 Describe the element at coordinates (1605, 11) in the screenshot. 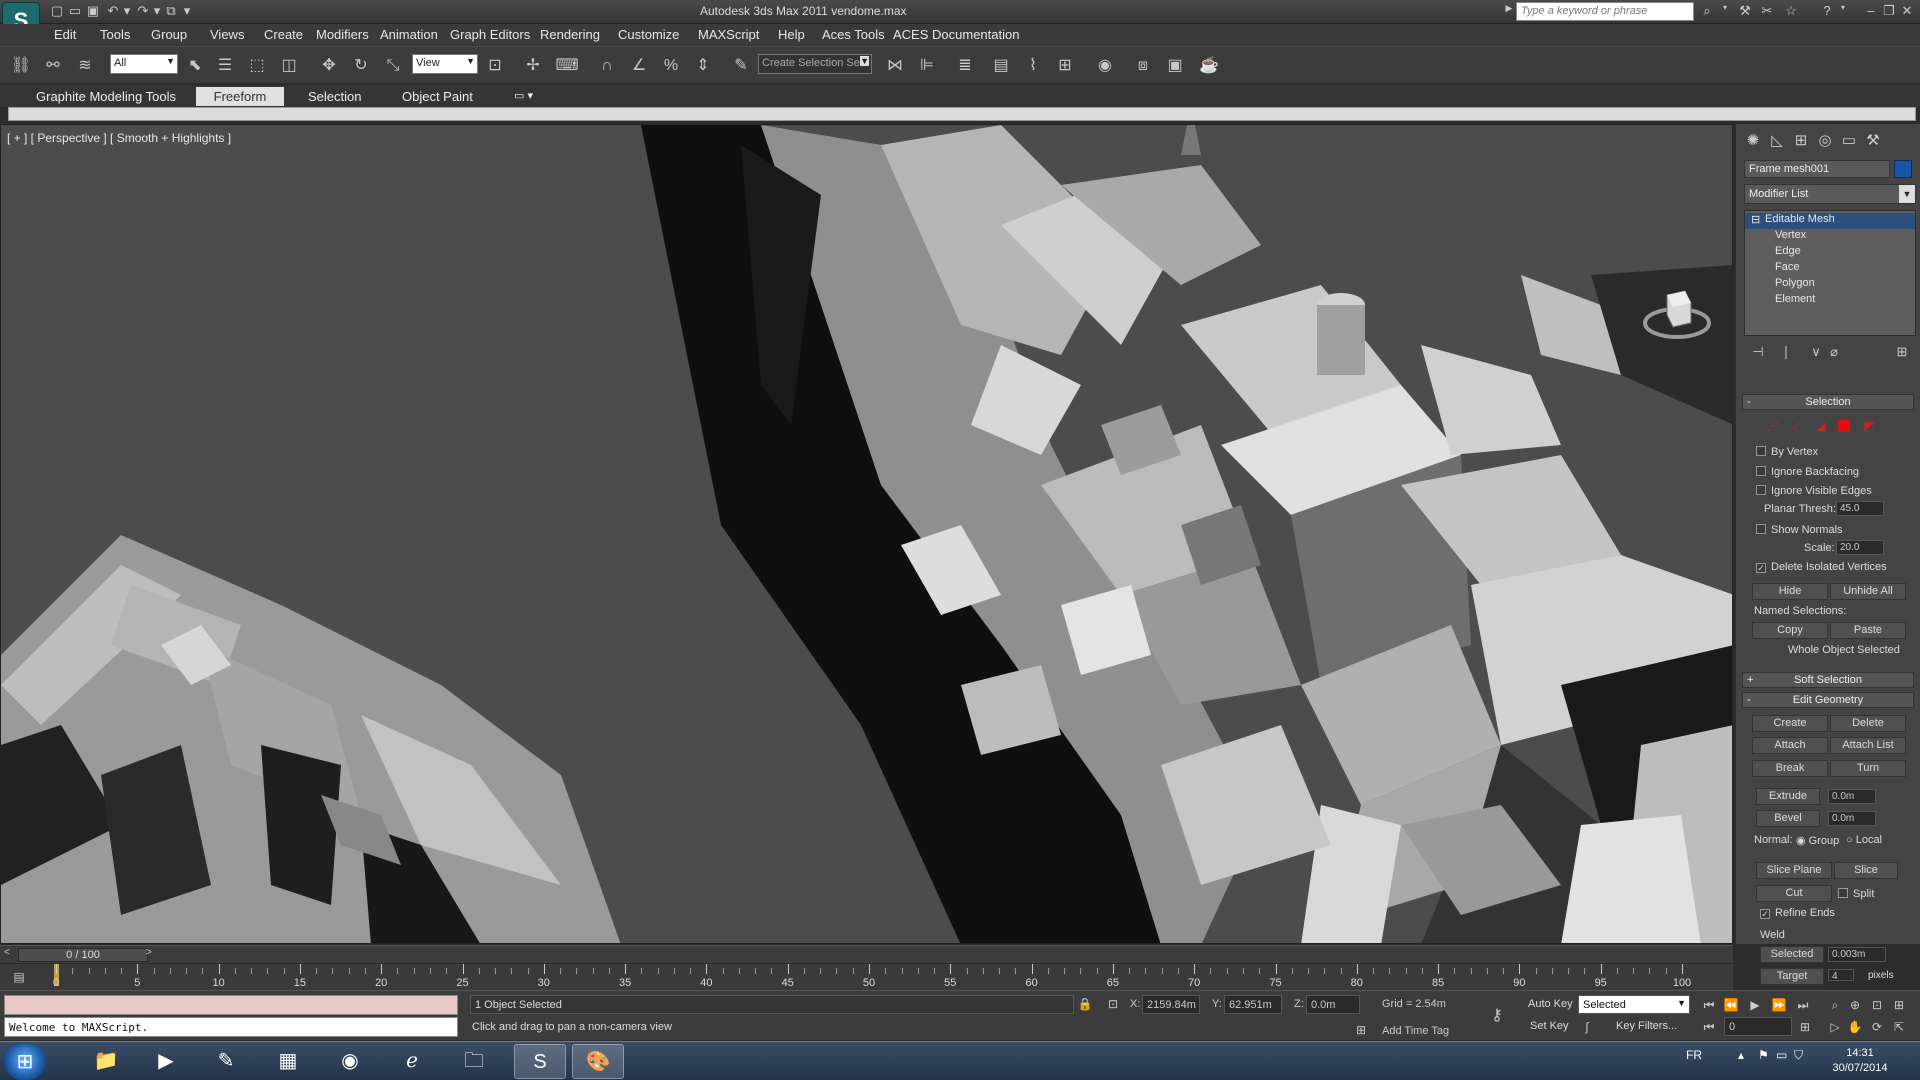

I see `search-input: Type a keyword or phrase` at that location.